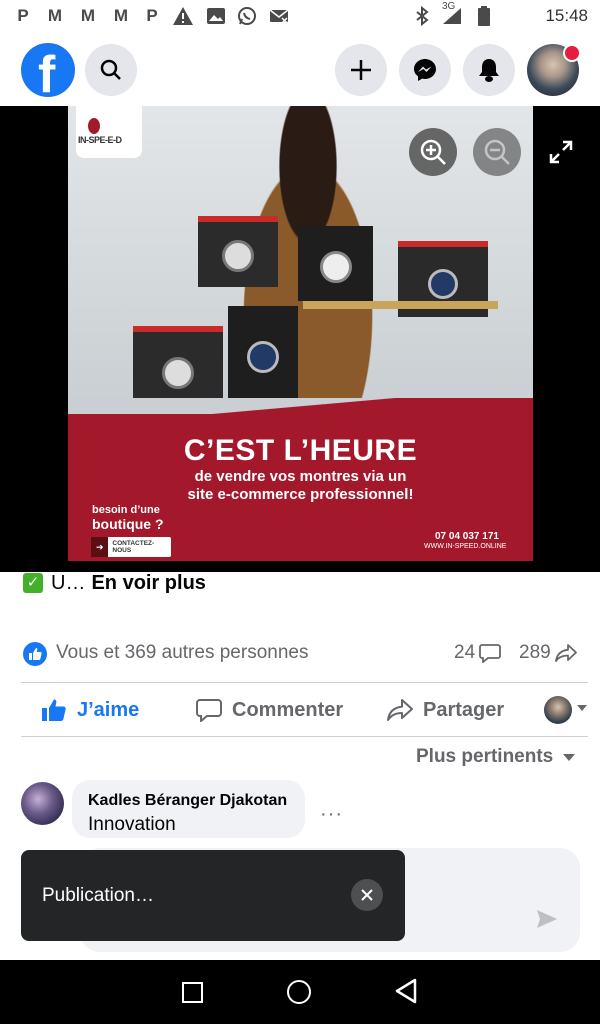 This screenshot has height=1024, width=600. What do you see at coordinates (108, 709) in the screenshot?
I see `like-label: J’aime` at bounding box center [108, 709].